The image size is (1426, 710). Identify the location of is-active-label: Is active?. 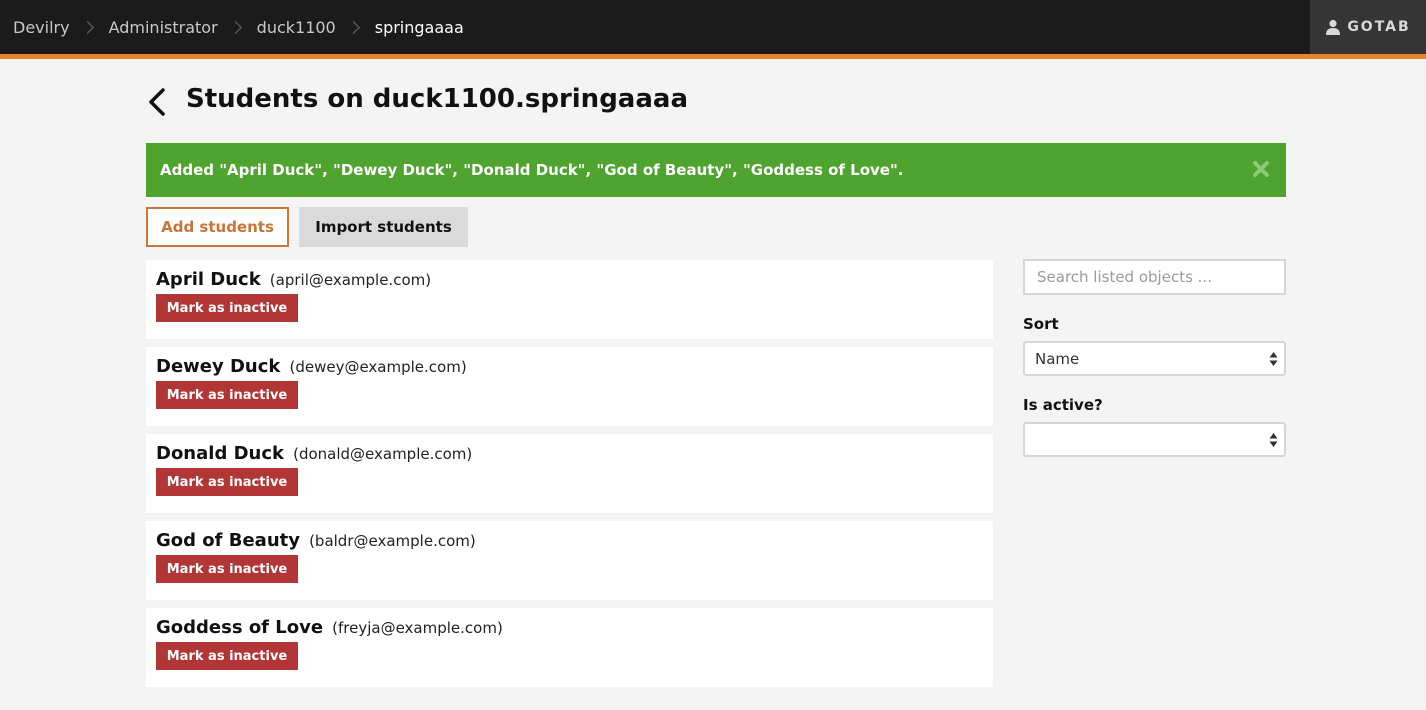
(1063, 405).